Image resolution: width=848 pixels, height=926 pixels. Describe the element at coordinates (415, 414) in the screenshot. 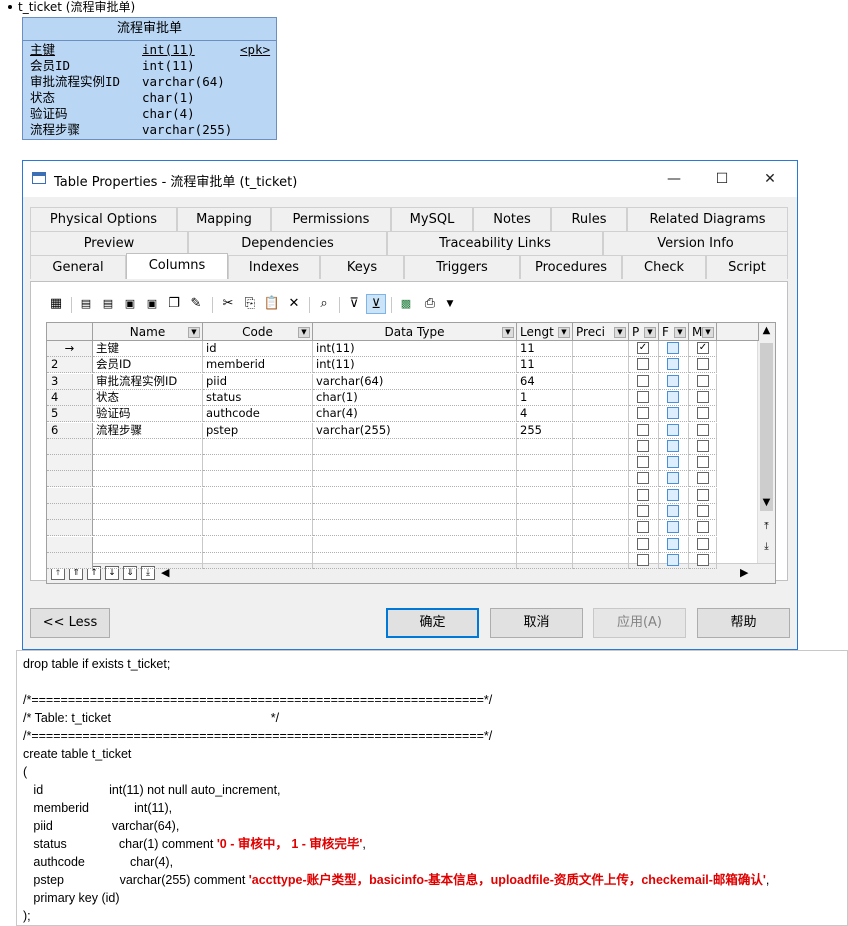

I see `cell-type: char(4)` at that location.